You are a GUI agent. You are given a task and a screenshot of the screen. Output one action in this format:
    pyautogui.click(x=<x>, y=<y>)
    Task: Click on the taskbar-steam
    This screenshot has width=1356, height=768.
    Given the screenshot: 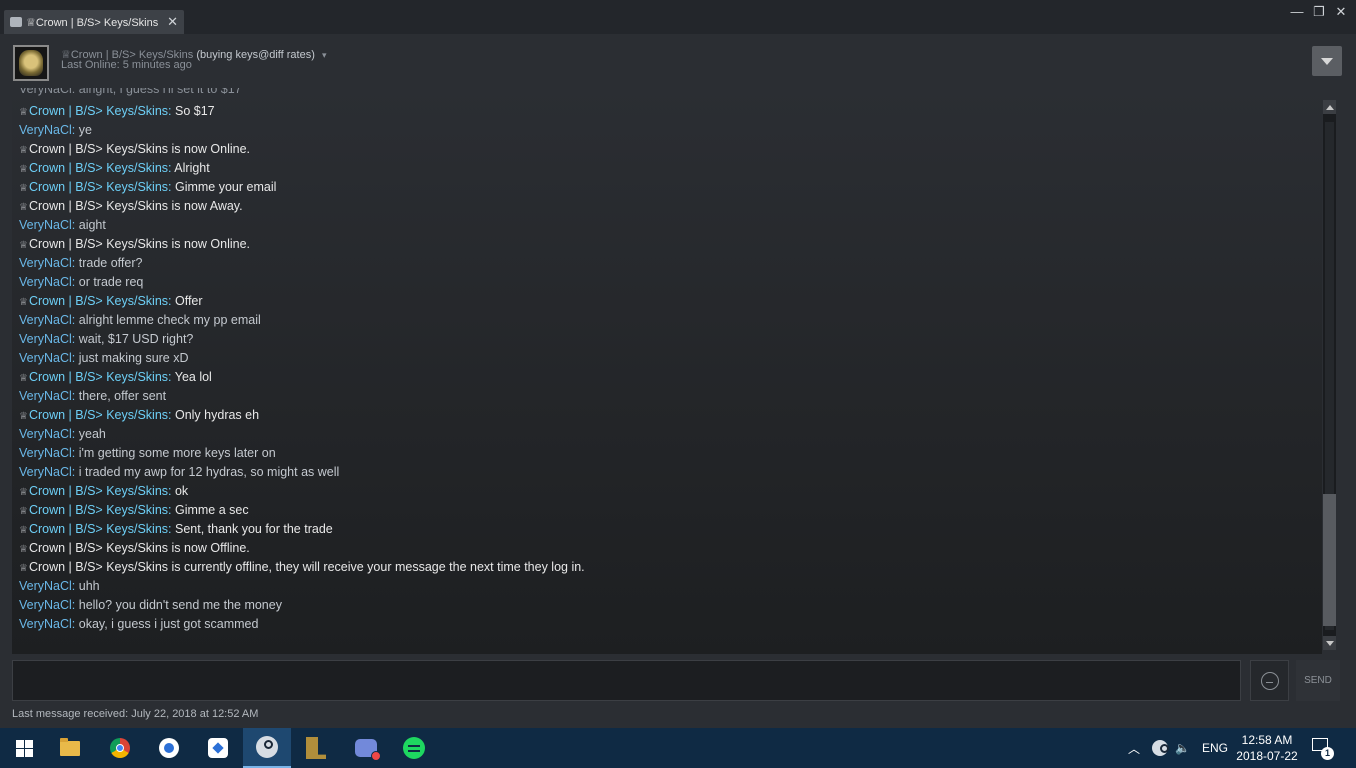 What is the action you would take?
    pyautogui.click(x=267, y=748)
    